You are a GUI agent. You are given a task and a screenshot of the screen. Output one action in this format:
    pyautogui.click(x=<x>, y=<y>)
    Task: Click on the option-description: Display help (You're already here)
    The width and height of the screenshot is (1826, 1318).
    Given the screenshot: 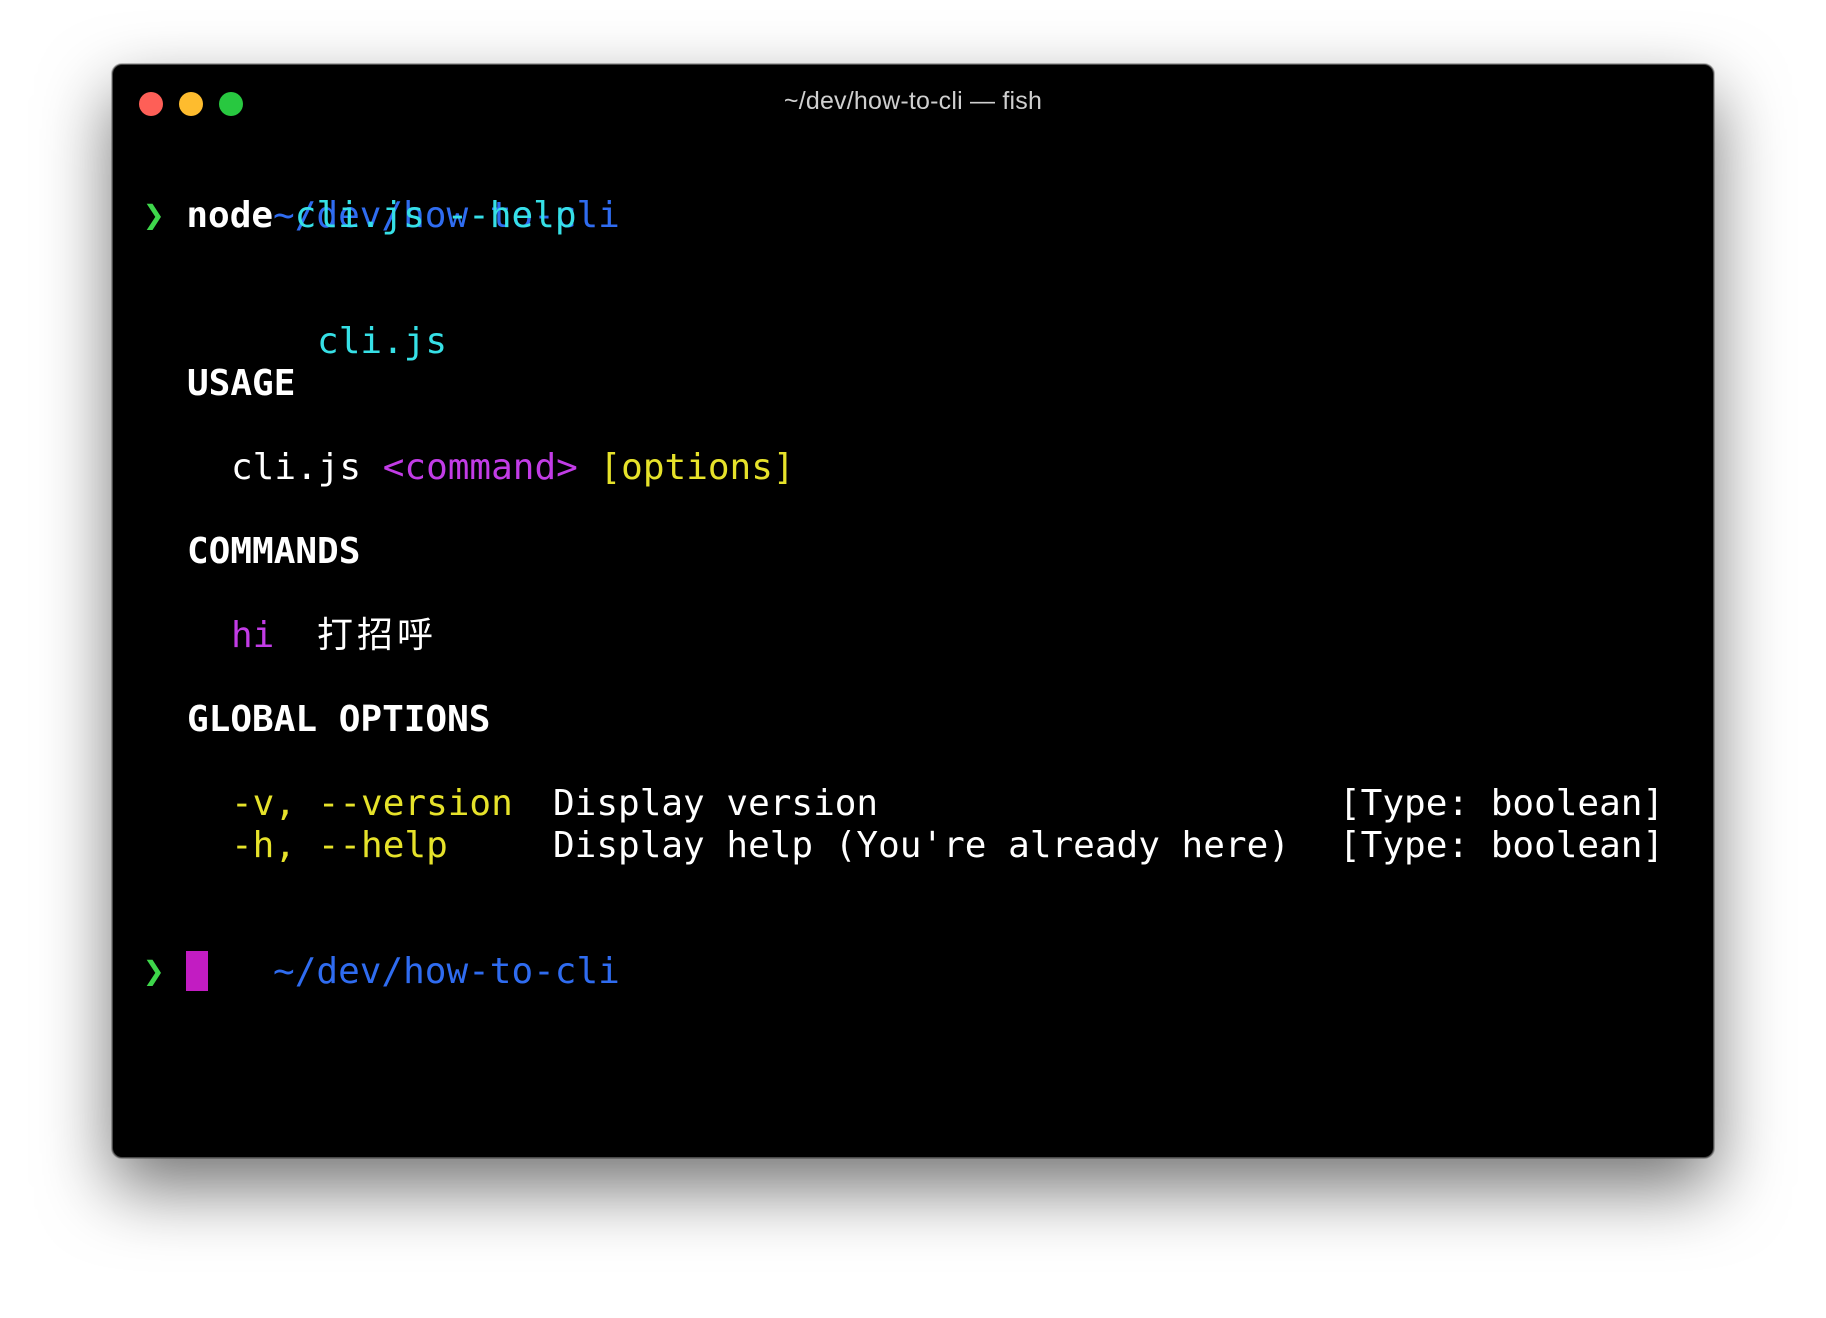 What is the action you would take?
    pyautogui.click(x=921, y=845)
    